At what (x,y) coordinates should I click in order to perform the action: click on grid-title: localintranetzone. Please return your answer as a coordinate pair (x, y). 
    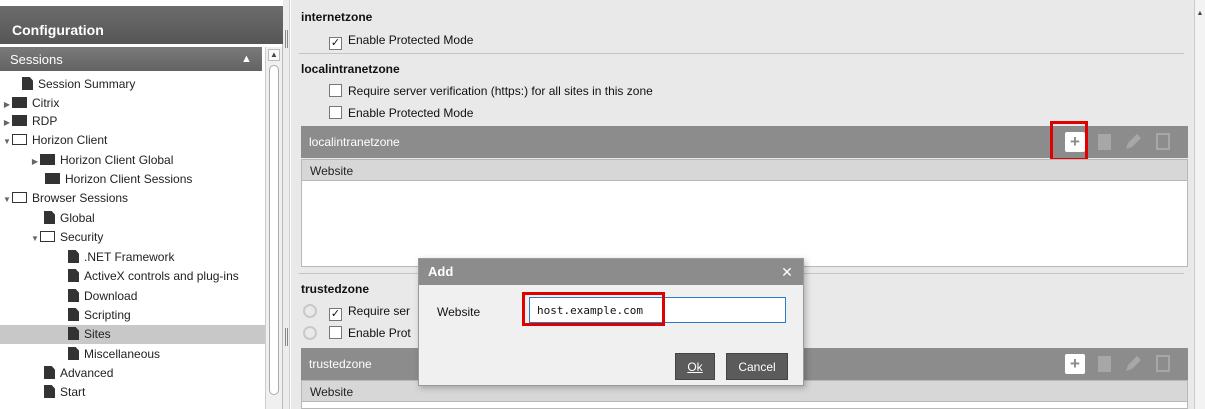
    Looking at the image, I should click on (354, 142).